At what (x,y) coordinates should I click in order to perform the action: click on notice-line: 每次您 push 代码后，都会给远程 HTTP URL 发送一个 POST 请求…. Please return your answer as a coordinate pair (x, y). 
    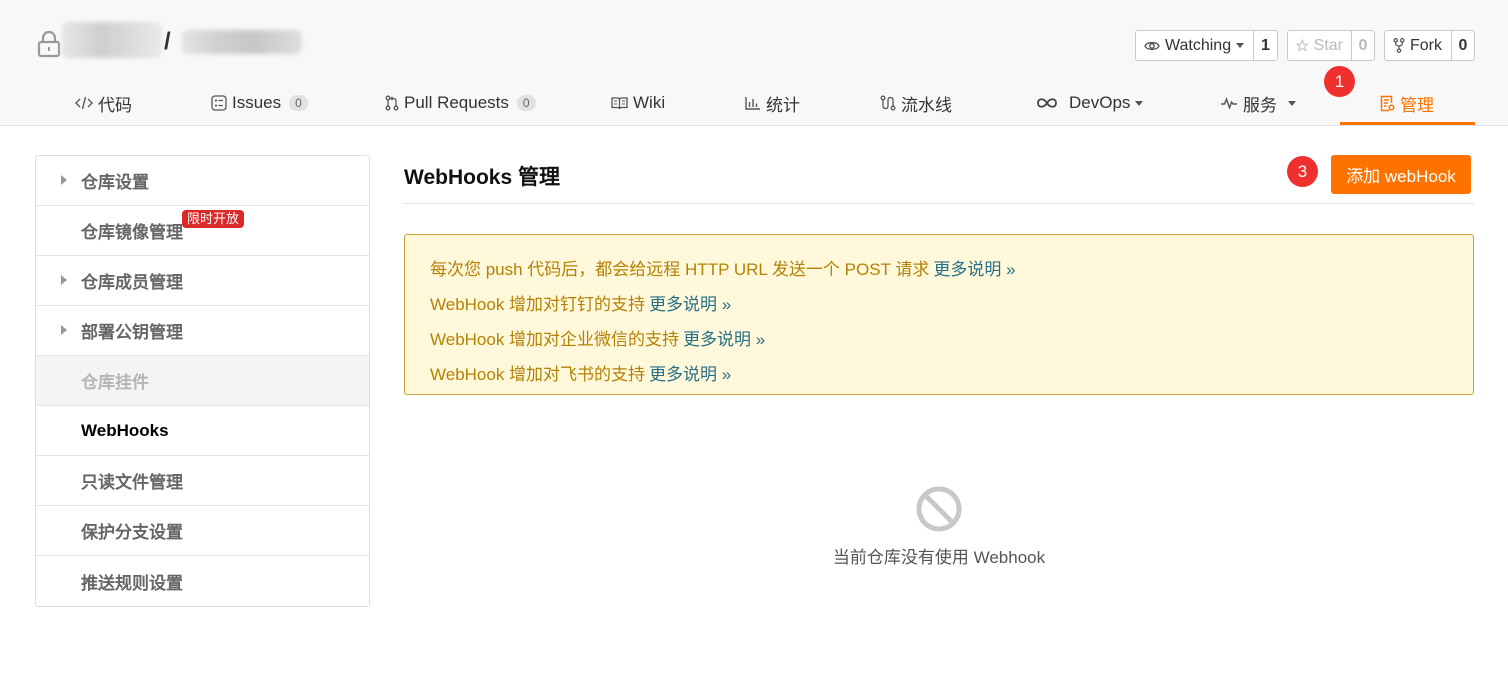
    Looking at the image, I should click on (939, 267).